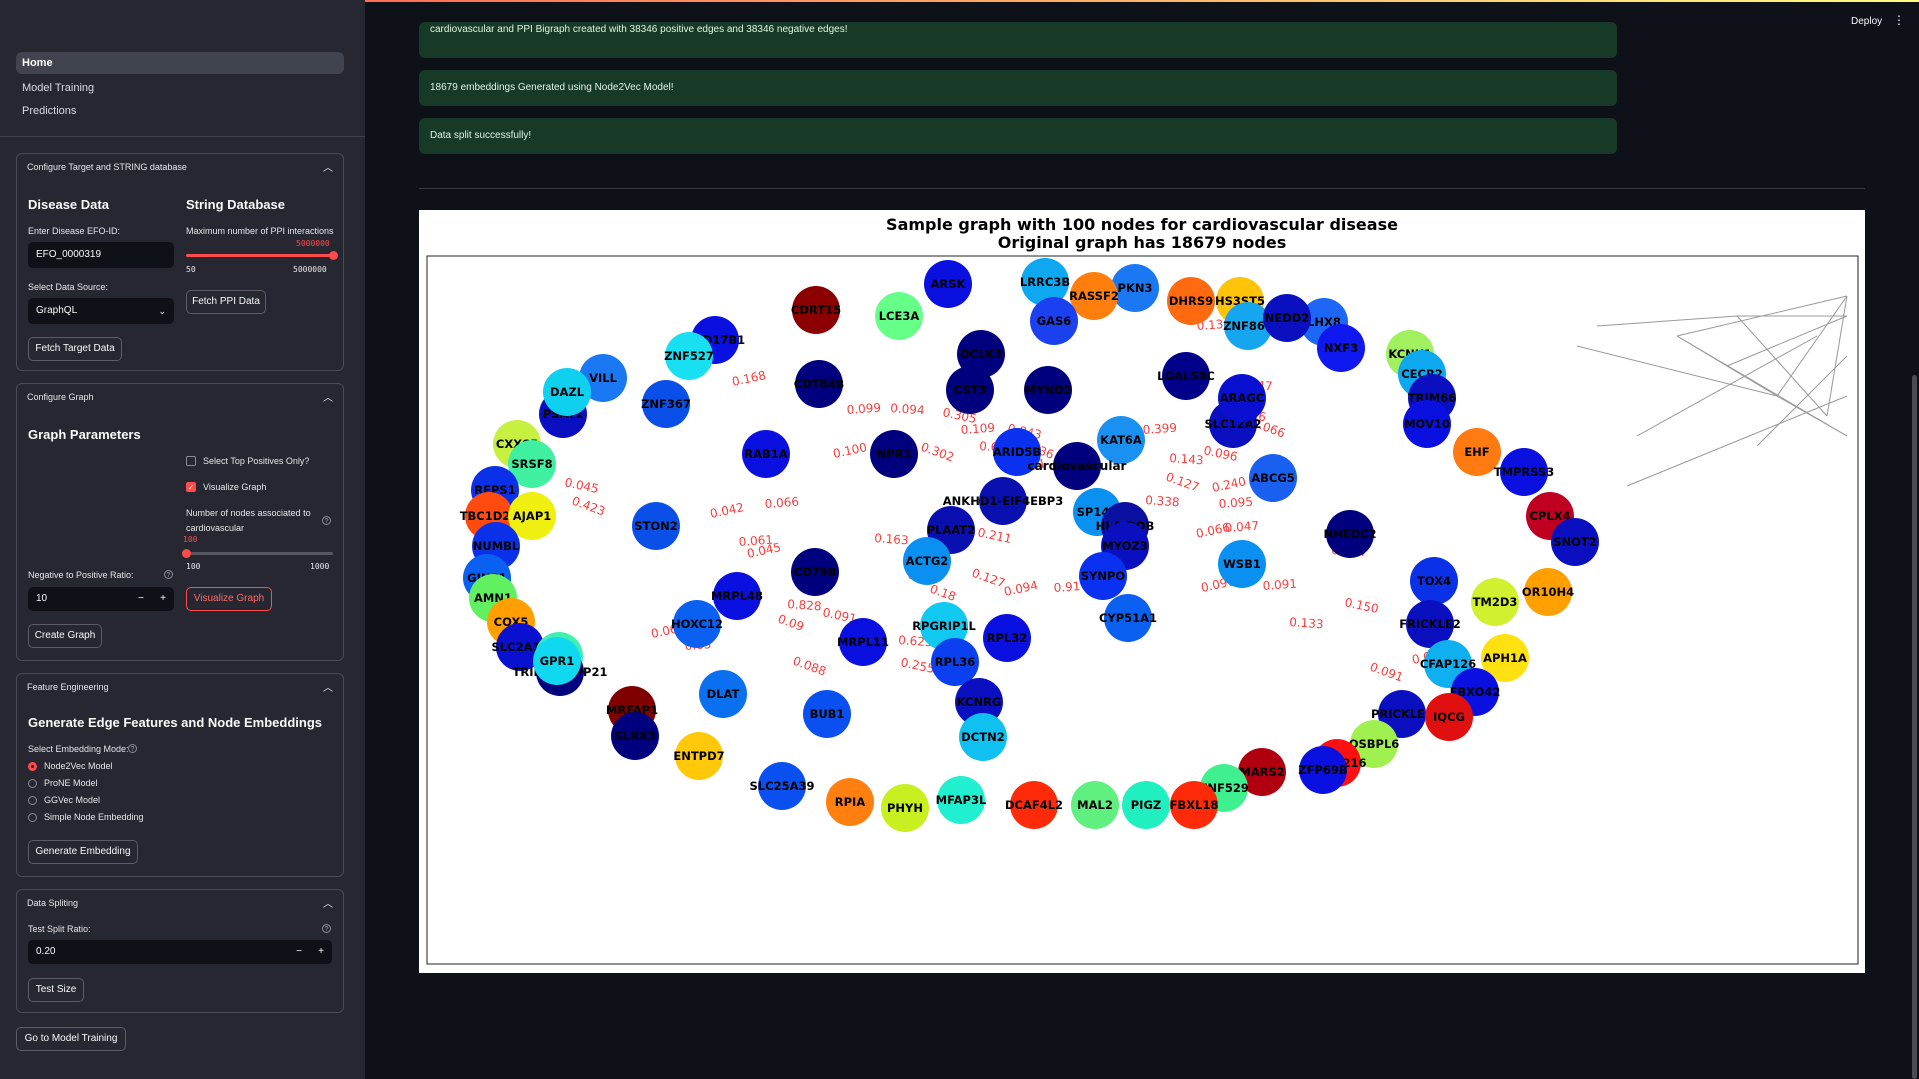 The height and width of the screenshot is (1079, 1919). What do you see at coordinates (1866, 21) in the screenshot?
I see `deploy-button: Deploy` at bounding box center [1866, 21].